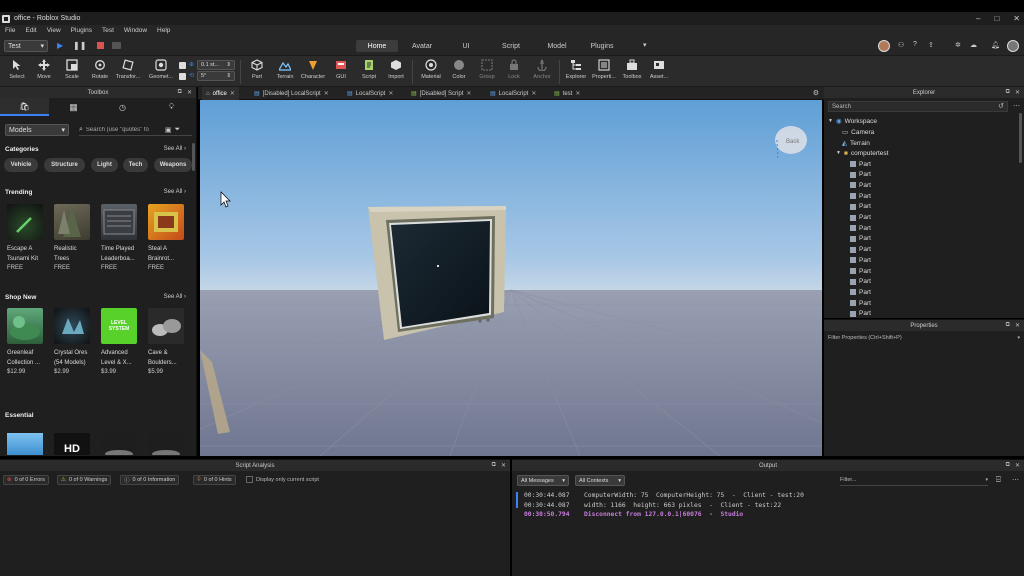 The height and width of the screenshot is (576, 1024). What do you see at coordinates (291, 93) in the screenshot?
I see `doc-tab-disabled-localscript: ▤ [Disabled] LocalScript ✕` at bounding box center [291, 93].